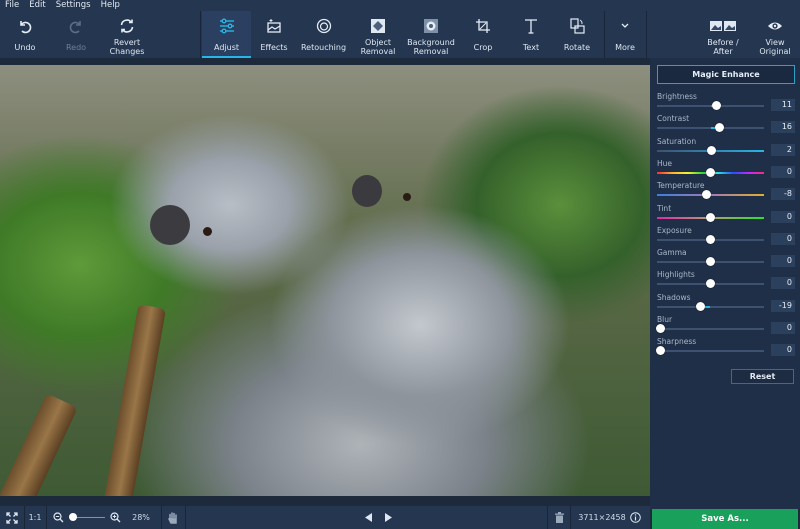 This screenshot has width=800, height=529. I want to click on revert-changes-button: Revert Changes, so click(127, 34).